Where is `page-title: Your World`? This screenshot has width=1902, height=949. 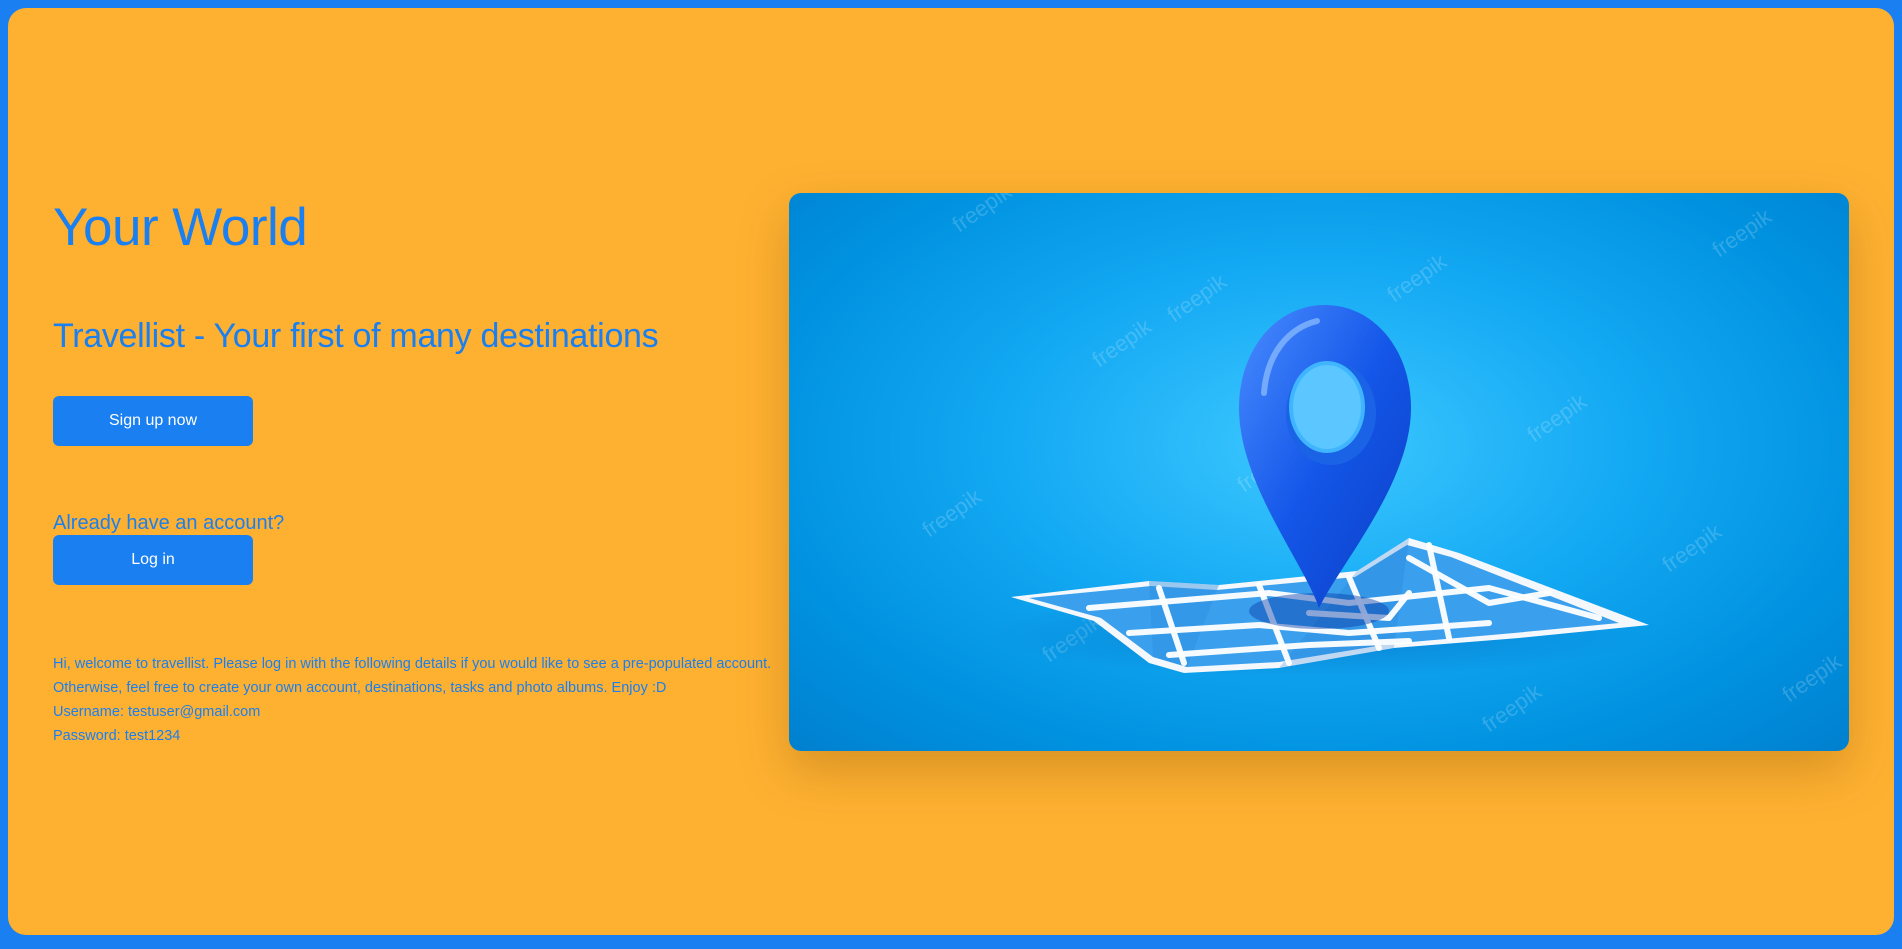 page-title: Your World is located at coordinates (180, 227).